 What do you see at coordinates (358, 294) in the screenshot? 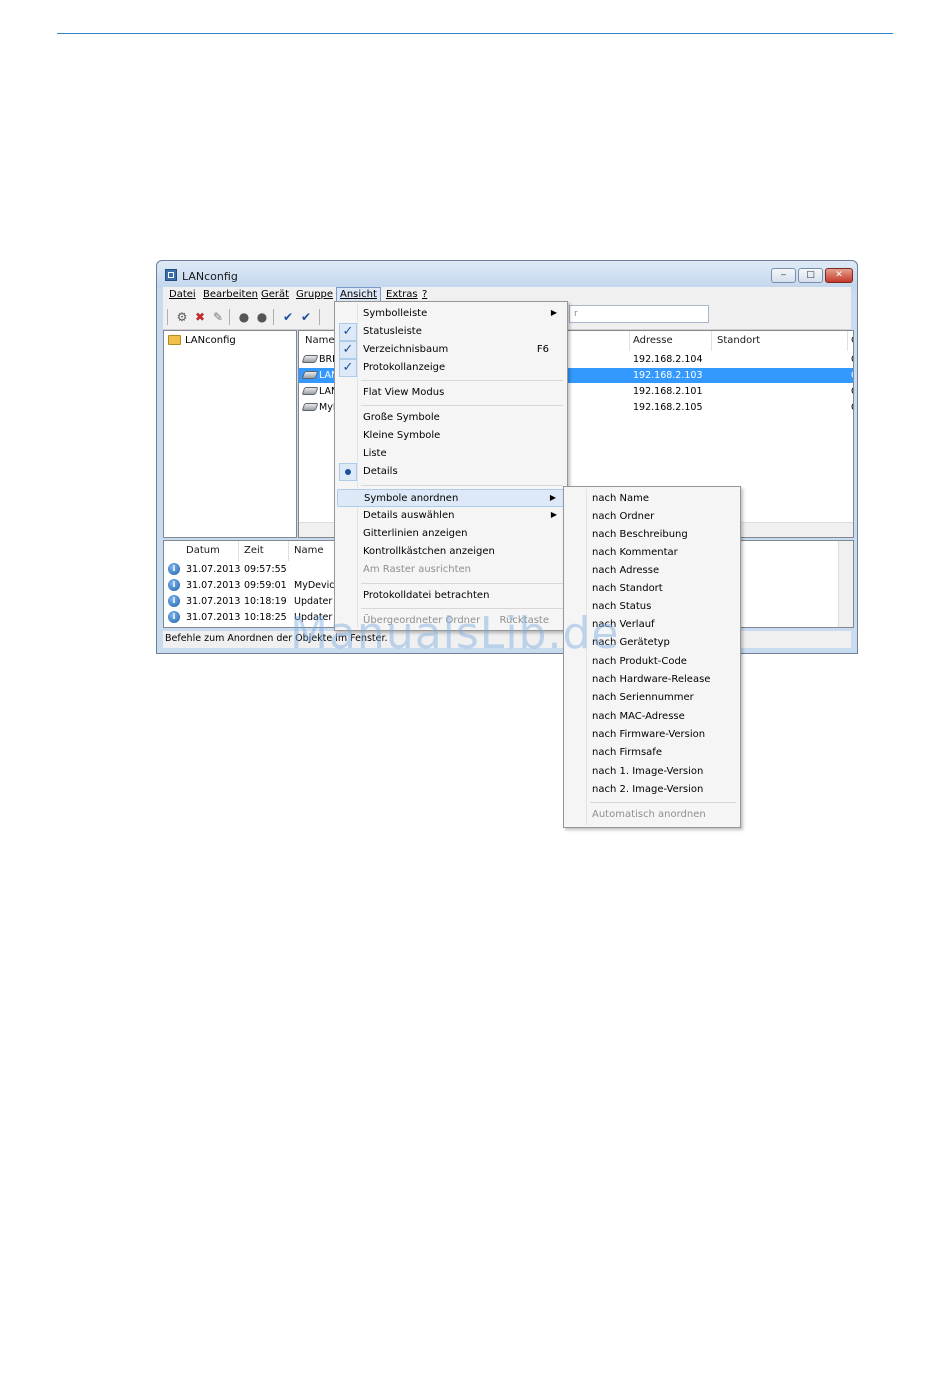
I see `menu-ansicht: Ansicht` at bounding box center [358, 294].